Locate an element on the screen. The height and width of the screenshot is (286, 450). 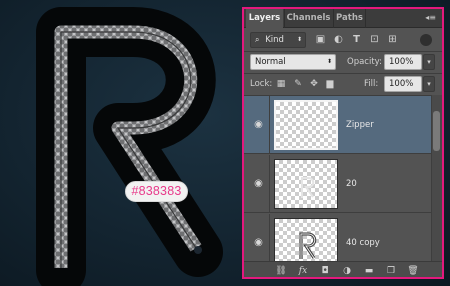
tab-layers: Layers is located at coordinates (264, 19).